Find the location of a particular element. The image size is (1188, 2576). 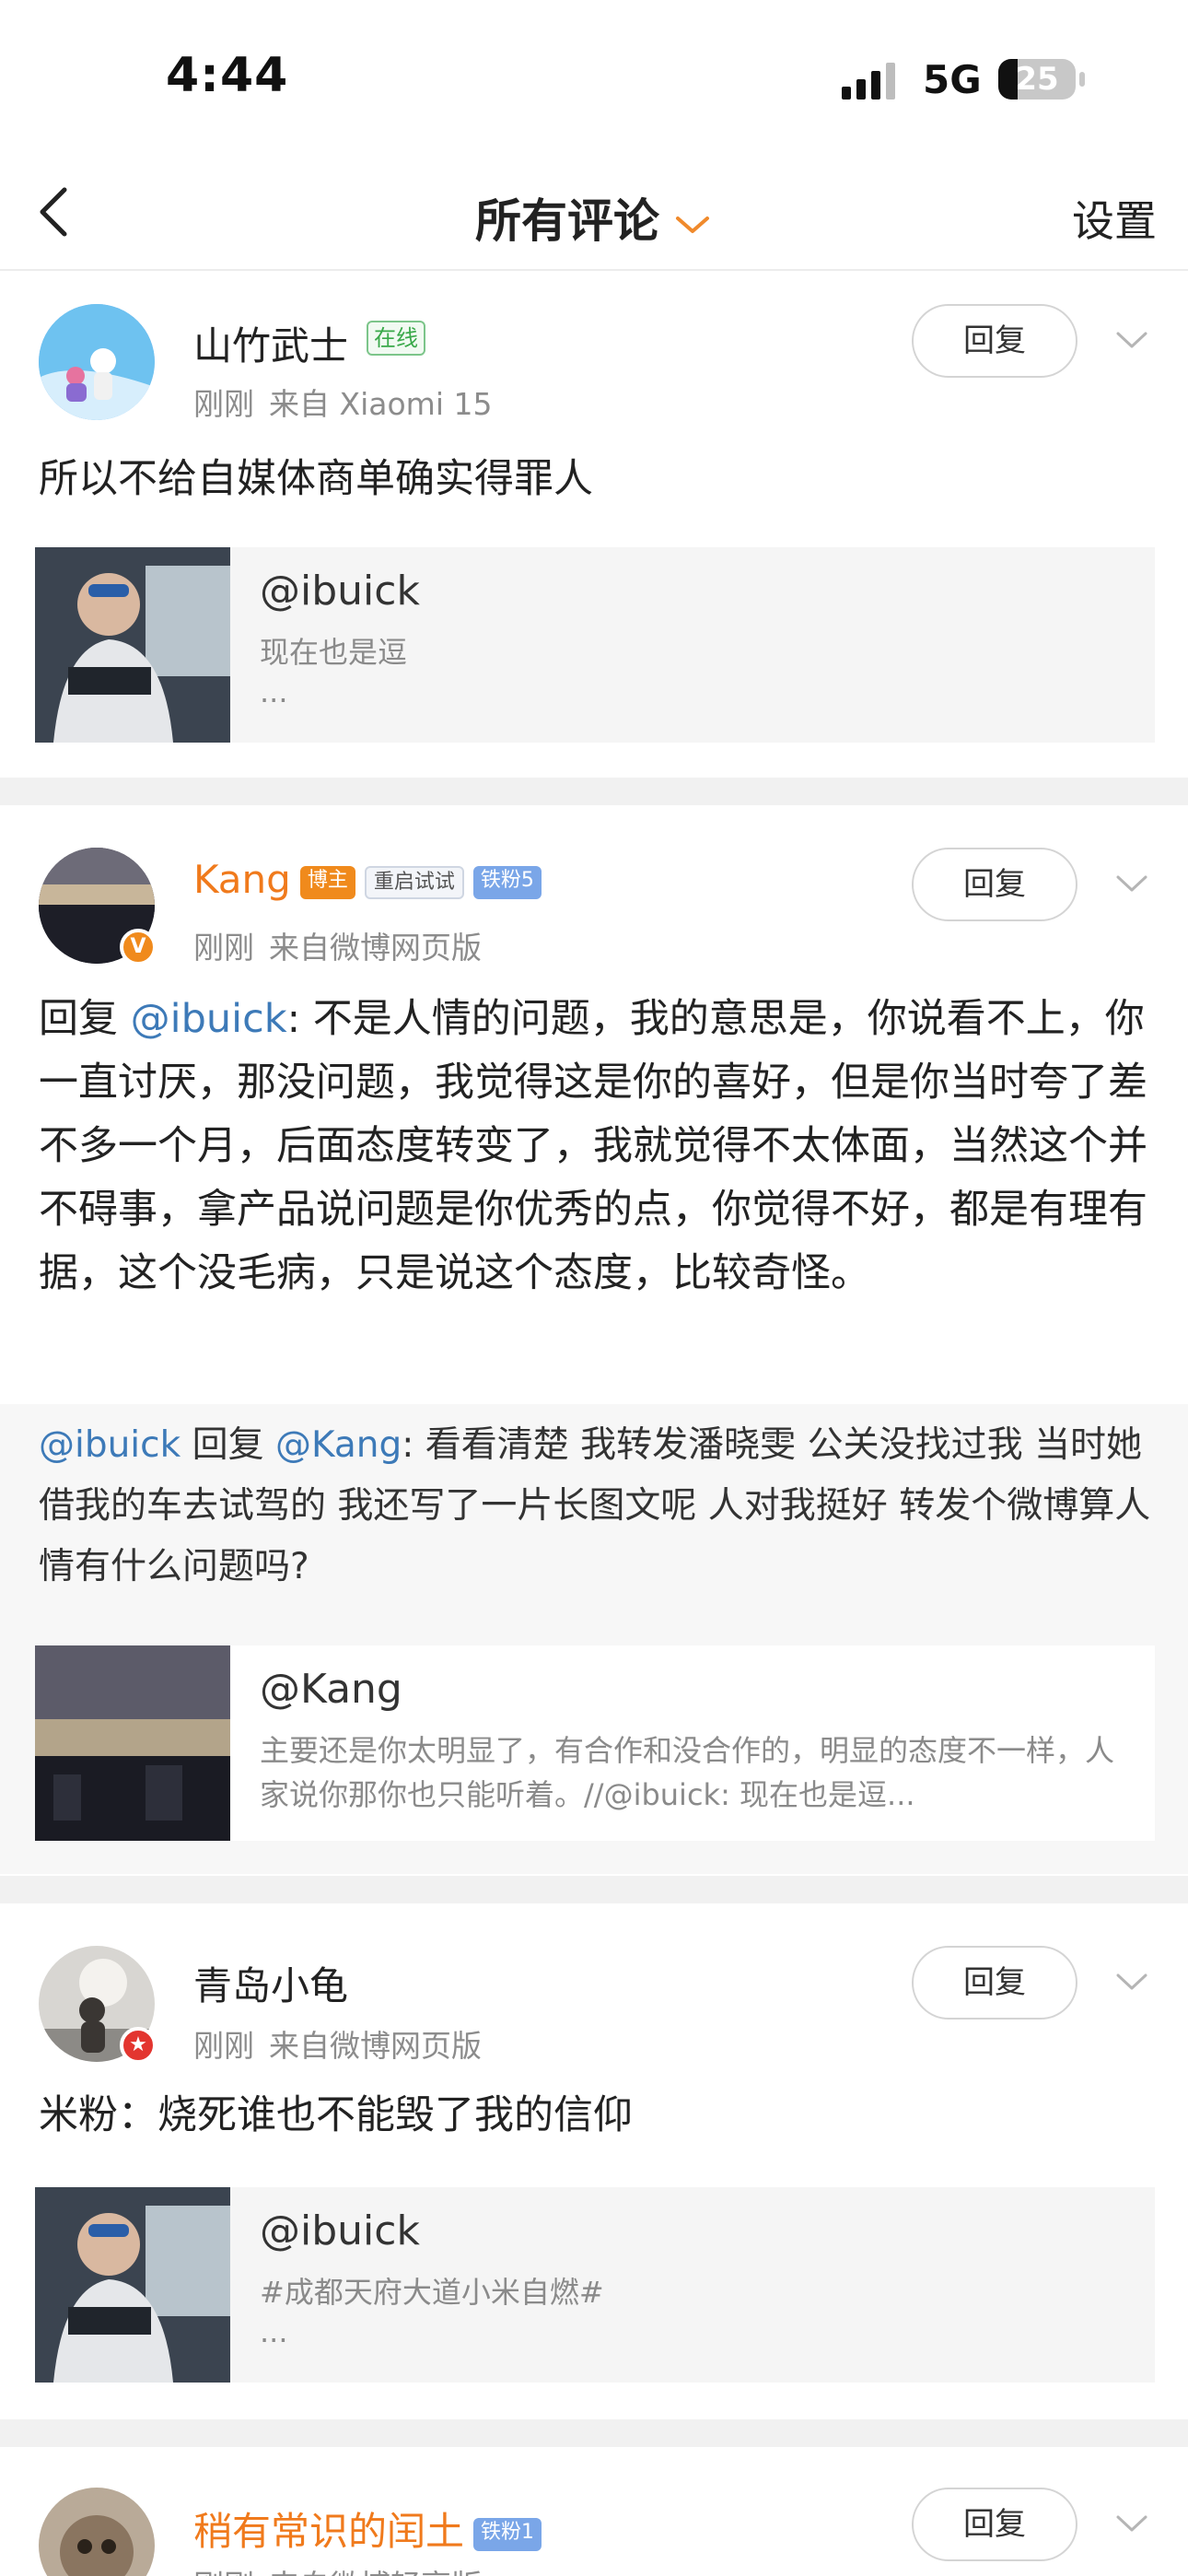

comment-item: 稍有常识的闰土铁粉1 刚刚 来自微博轻享版 回复 is located at coordinates (594, 2511).